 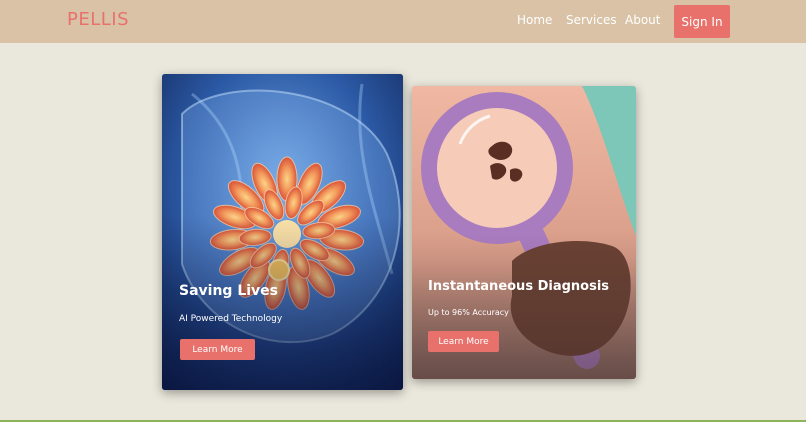 What do you see at coordinates (228, 291) in the screenshot?
I see `card-title: Saving Lives` at bounding box center [228, 291].